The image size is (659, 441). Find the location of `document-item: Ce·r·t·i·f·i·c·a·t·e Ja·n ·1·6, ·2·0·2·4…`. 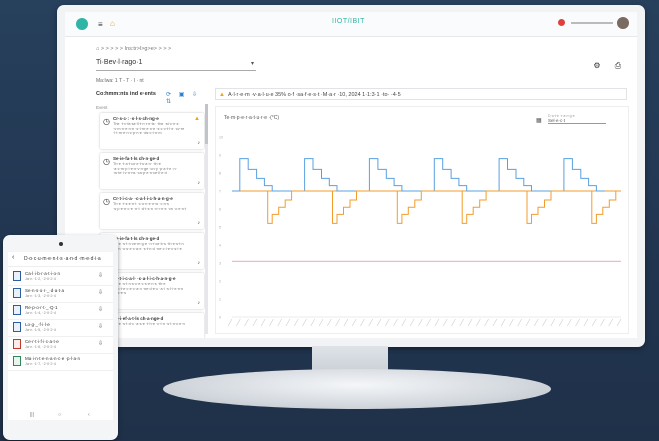

document-item: Ce·r·t·i·f·i·c·a·t·e Ja·n ·1·6, ·2·0·2·4… is located at coordinates (60, 345).